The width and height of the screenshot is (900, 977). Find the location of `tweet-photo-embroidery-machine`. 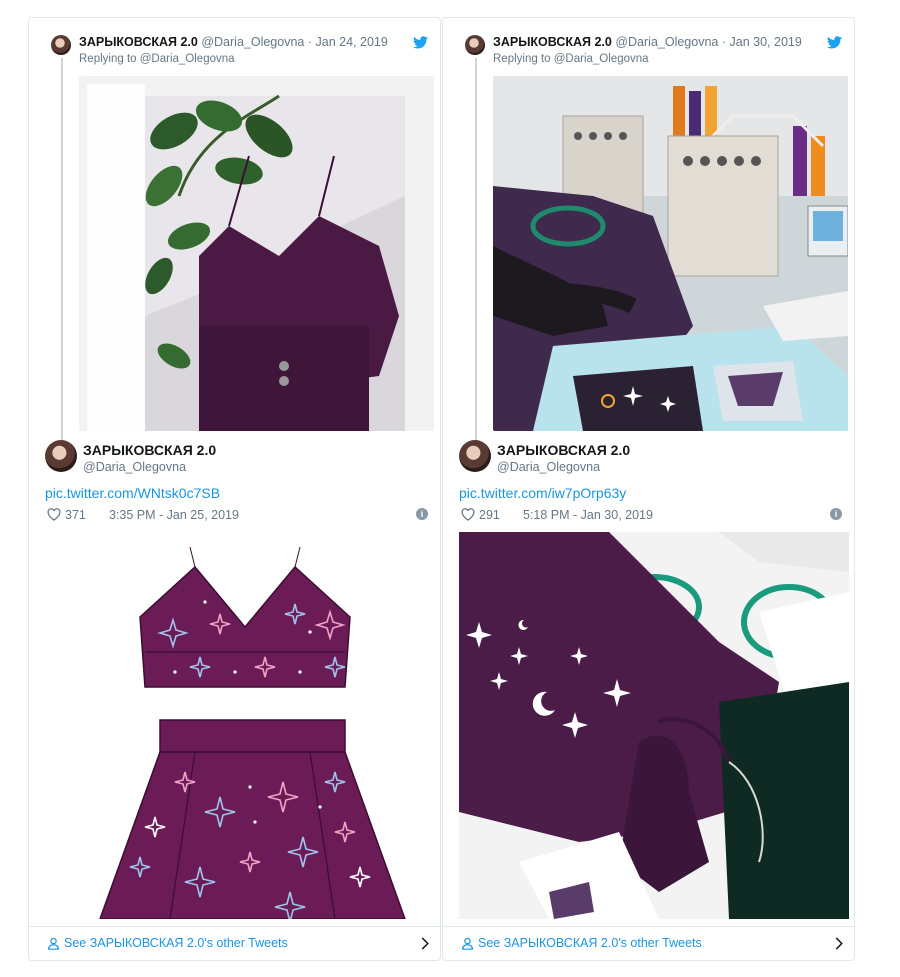

tweet-photo-embroidery-machine is located at coordinates (670, 253).